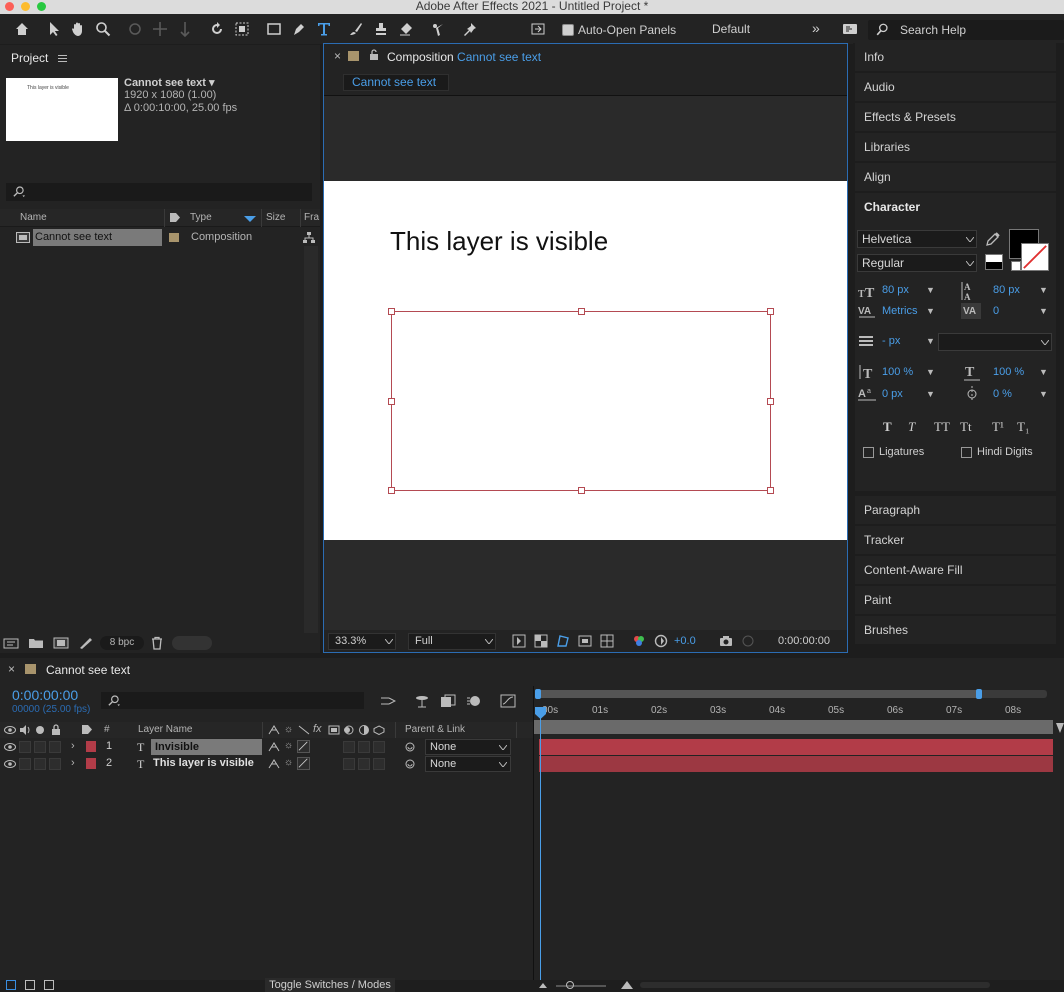 The height and width of the screenshot is (992, 1064). Describe the element at coordinates (955, 177) in the screenshot. I see `align-panel-tab: Align` at that location.